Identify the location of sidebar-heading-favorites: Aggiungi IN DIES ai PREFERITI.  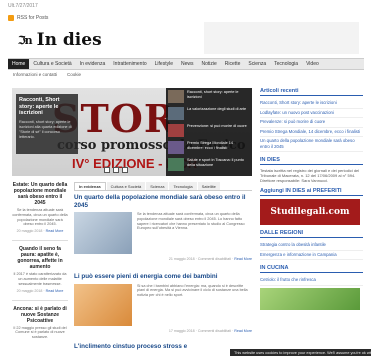
(311, 192).